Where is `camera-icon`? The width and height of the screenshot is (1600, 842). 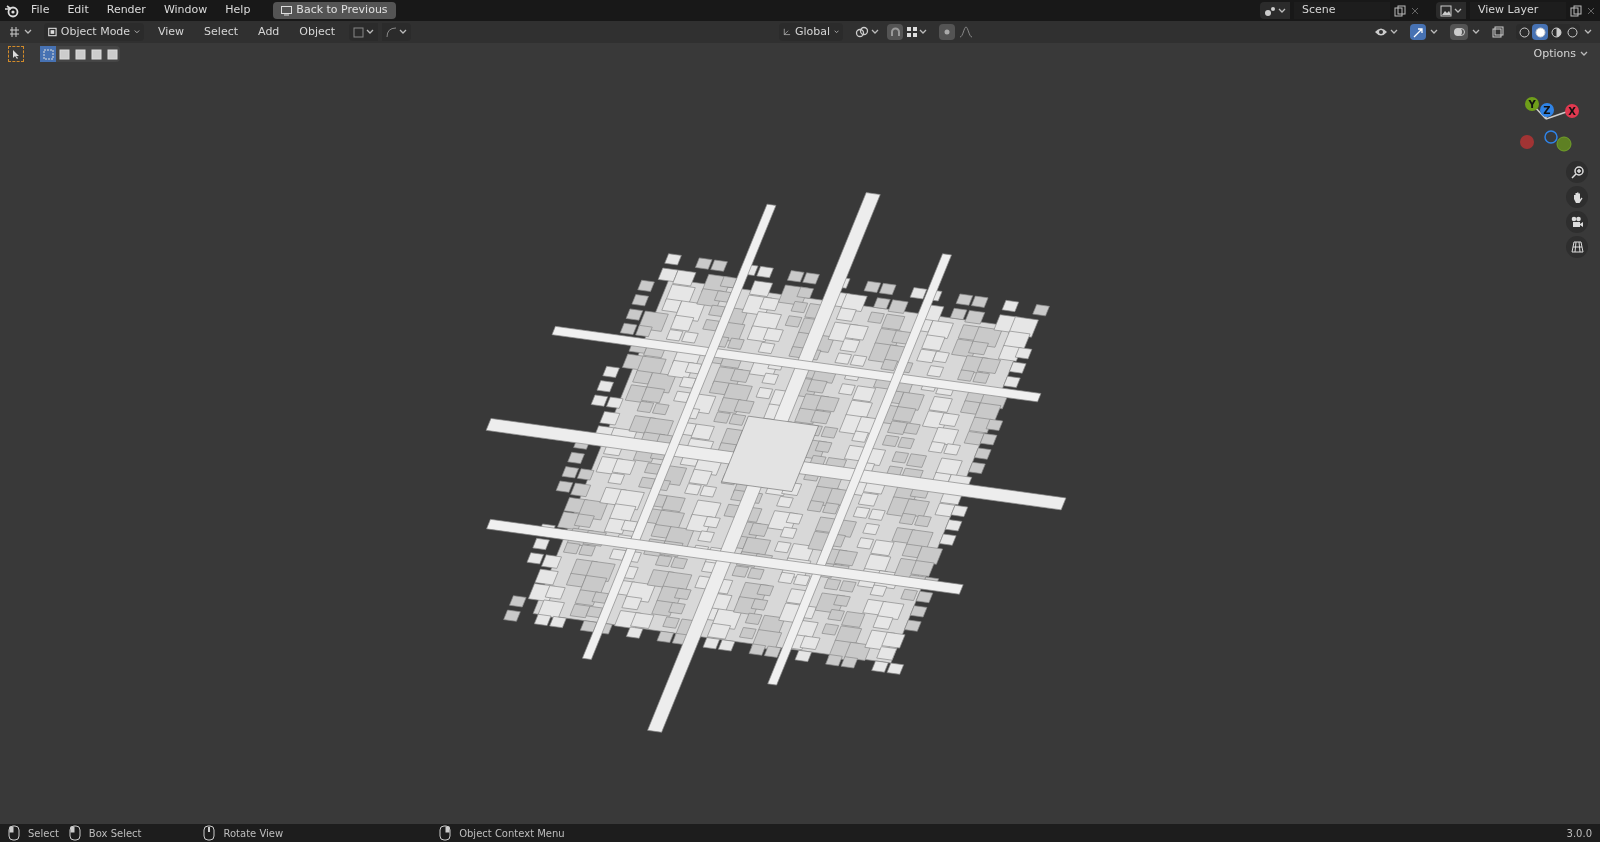
camera-icon is located at coordinates (1577, 222).